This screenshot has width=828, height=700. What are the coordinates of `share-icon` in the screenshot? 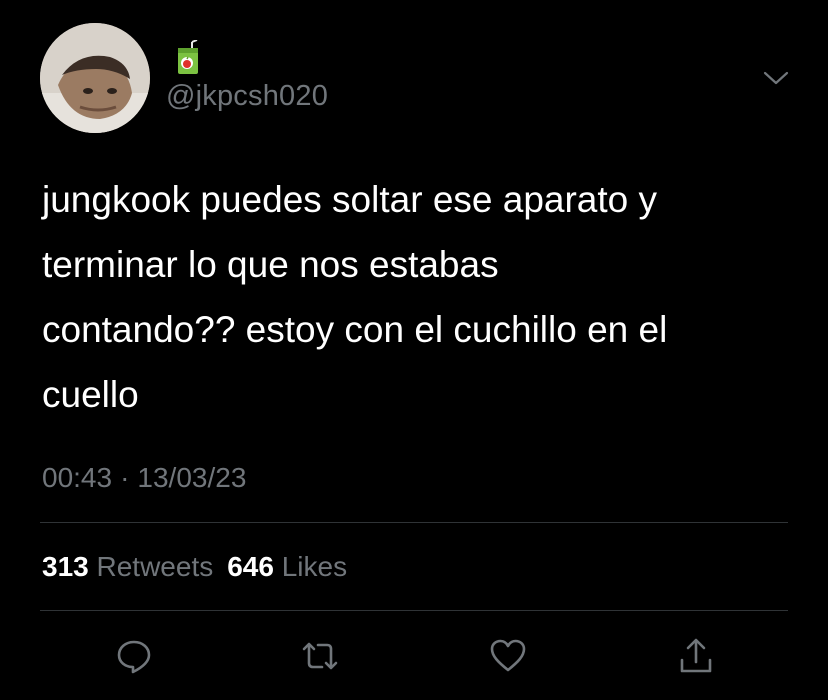 It's located at (696, 655).